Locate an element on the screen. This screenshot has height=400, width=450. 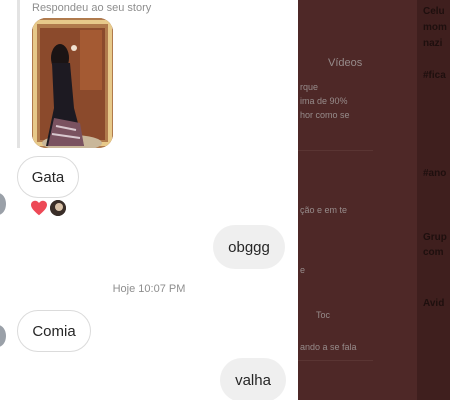
story-thumbnail is located at coordinates (72, 83).